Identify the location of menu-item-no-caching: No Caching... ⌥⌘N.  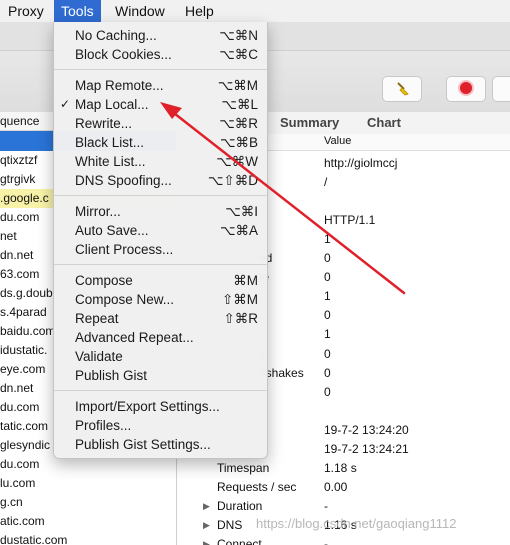
(160, 35).